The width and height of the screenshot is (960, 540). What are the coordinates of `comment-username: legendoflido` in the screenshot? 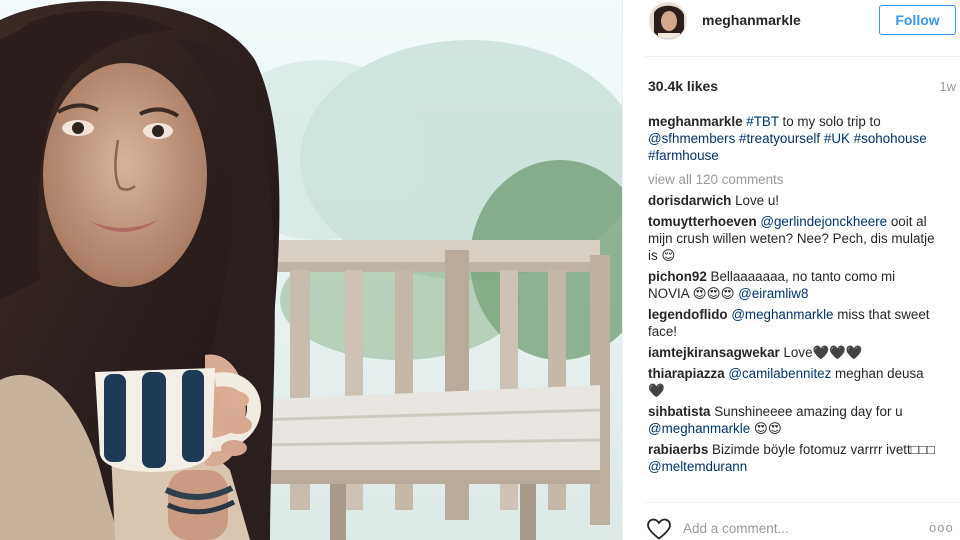 It's located at (688, 314).